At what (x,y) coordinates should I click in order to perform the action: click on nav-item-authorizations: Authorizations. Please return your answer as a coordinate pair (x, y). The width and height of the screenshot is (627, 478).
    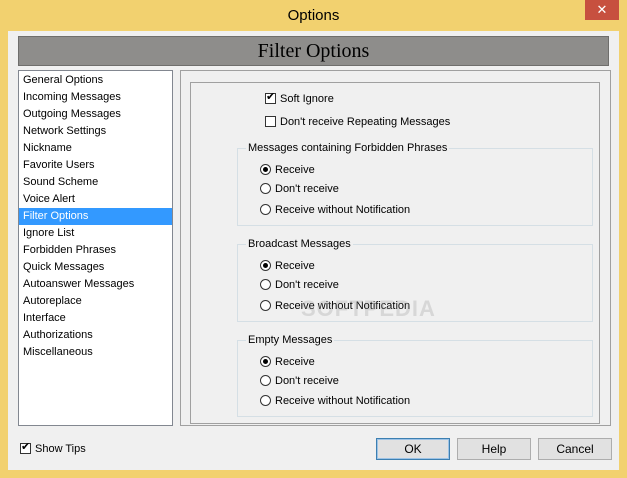
    Looking at the image, I should click on (95, 335).